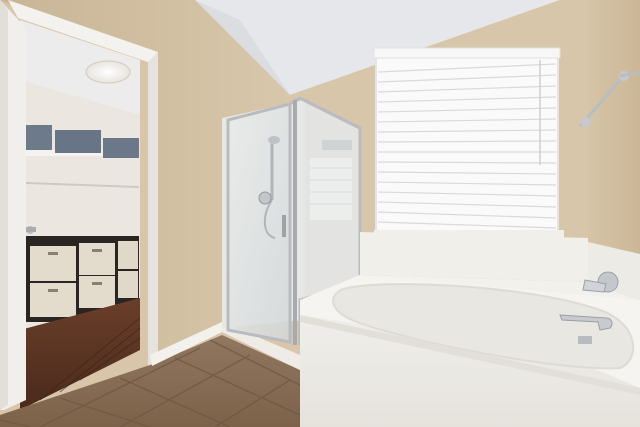 Image resolution: width=640 pixels, height=427 pixels. What do you see at coordinates (259, 223) in the screenshot?
I see `shower-glass-door` at bounding box center [259, 223].